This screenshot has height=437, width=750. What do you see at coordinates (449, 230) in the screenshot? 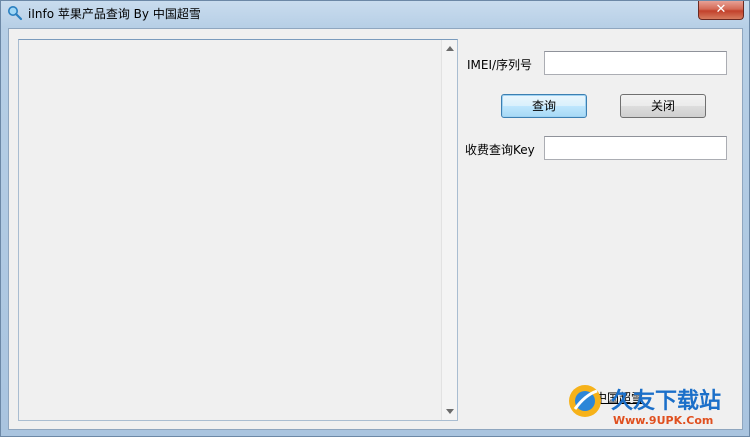
I see `vertical-scrollbar` at bounding box center [449, 230].